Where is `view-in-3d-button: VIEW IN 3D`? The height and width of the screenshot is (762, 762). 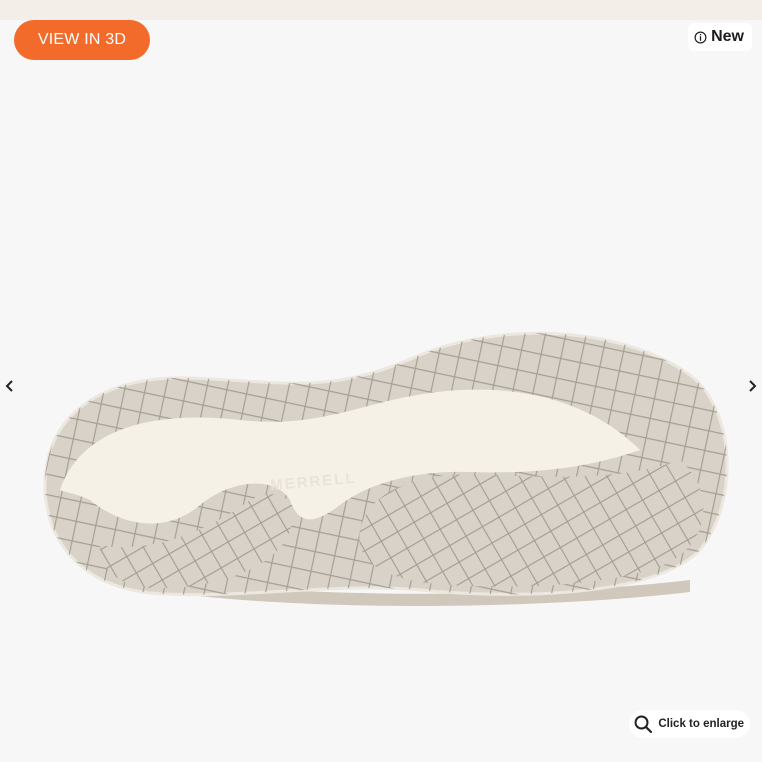
view-in-3d-button: VIEW IN 3D is located at coordinates (82, 40).